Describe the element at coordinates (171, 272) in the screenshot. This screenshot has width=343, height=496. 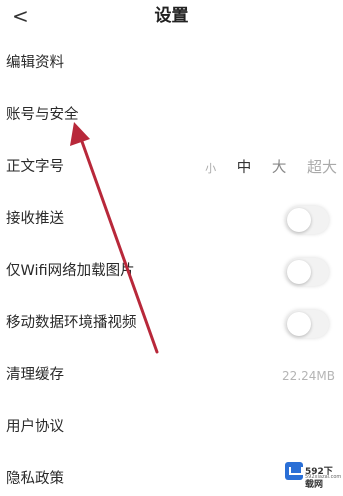
I see `settings-row-wifi-images: 仅Wifi网络加载图片` at that location.